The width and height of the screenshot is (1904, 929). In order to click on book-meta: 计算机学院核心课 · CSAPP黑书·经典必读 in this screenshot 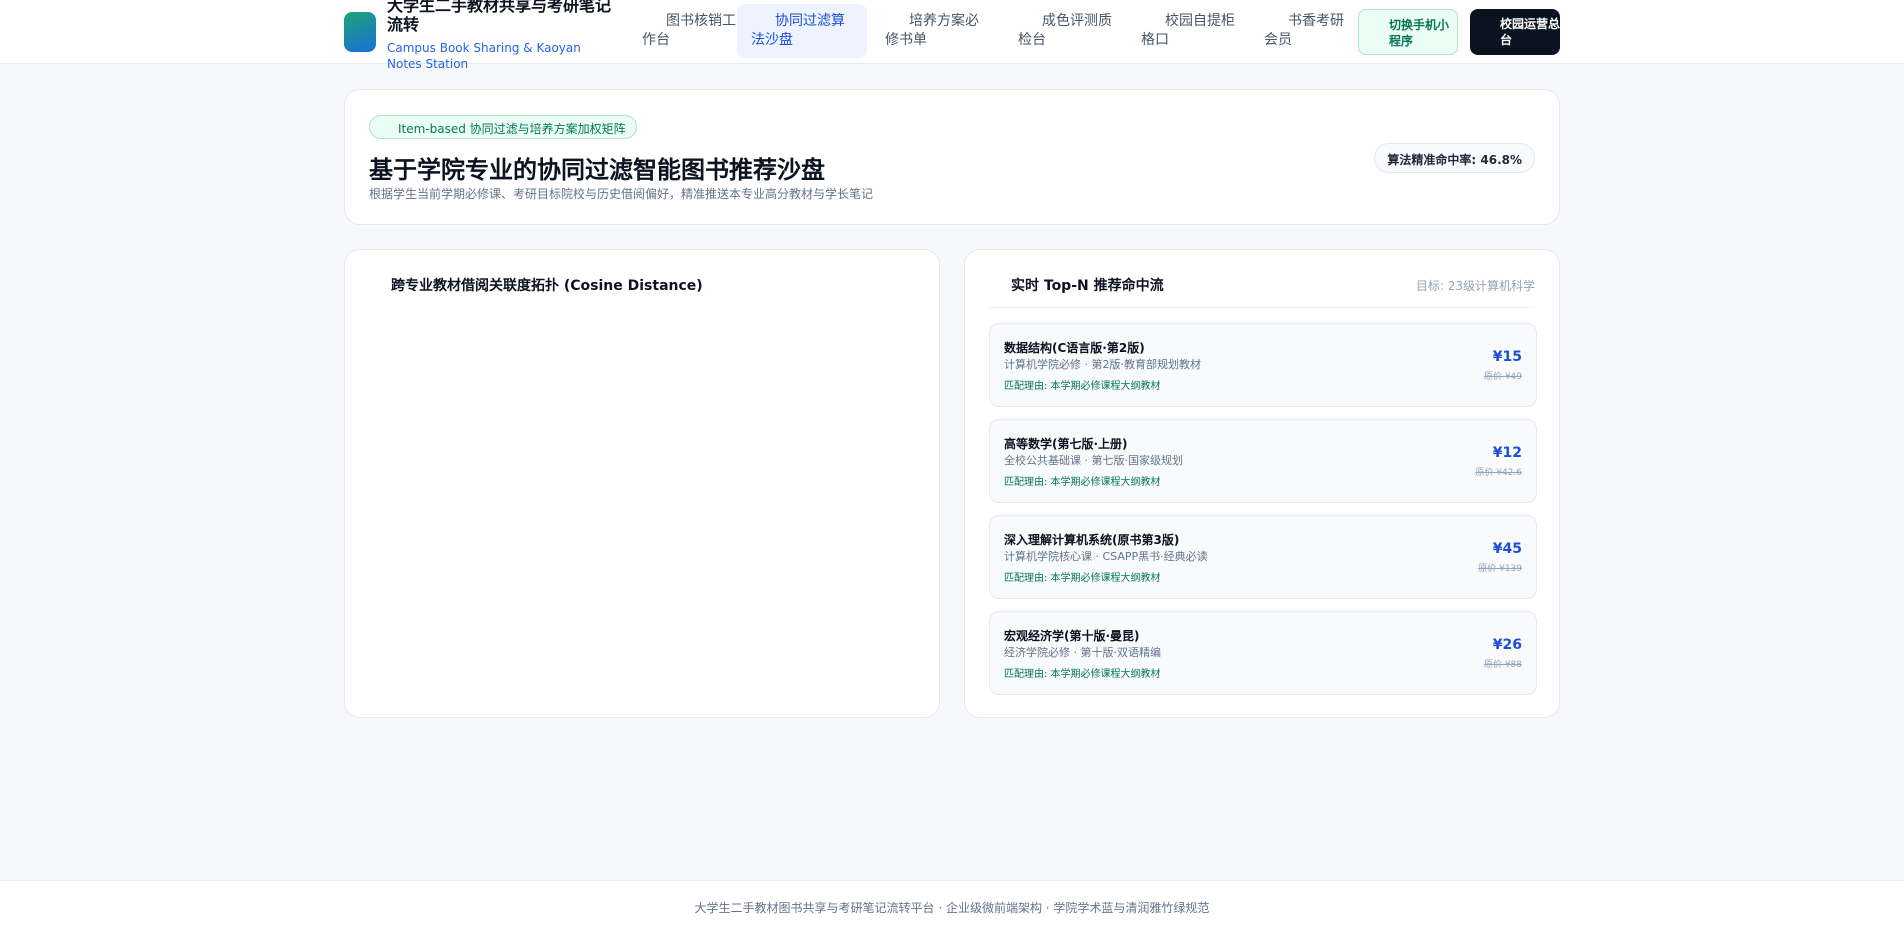, I will do `click(1106, 556)`.